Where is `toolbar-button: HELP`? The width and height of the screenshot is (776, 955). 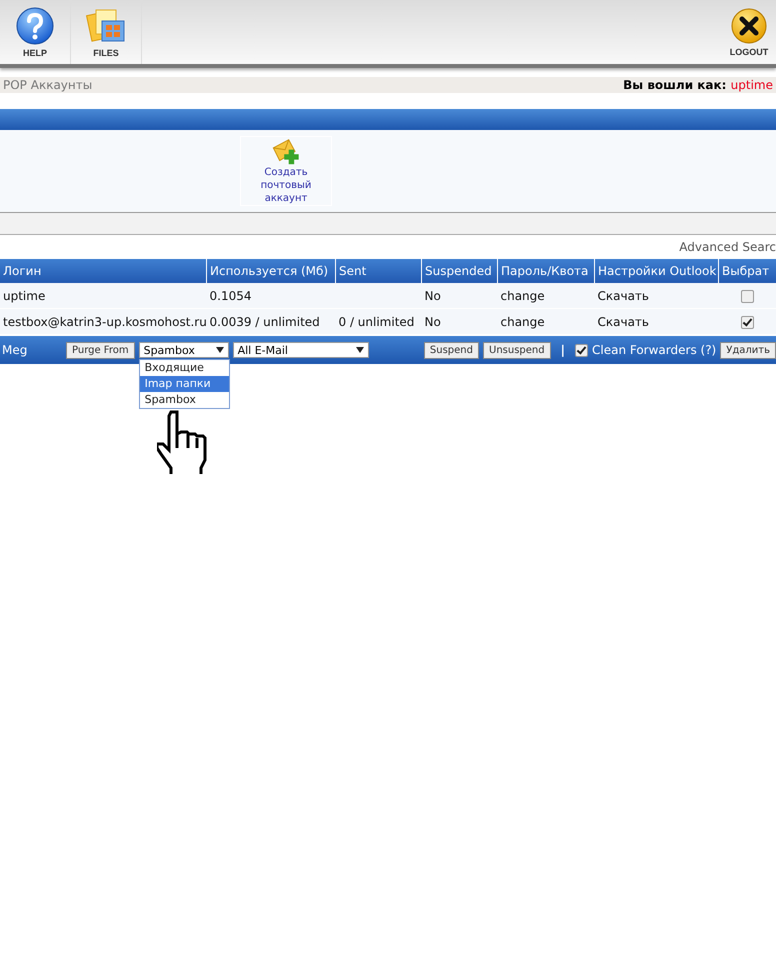 toolbar-button: HELP is located at coordinates (35, 32).